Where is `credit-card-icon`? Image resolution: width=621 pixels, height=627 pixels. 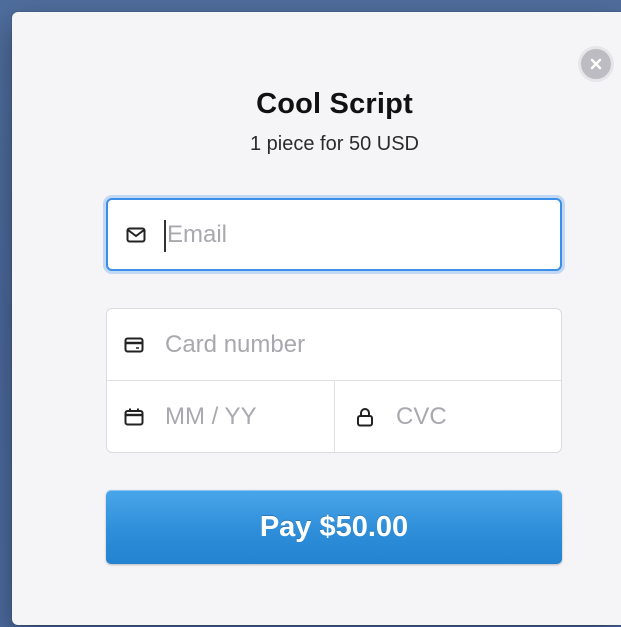
credit-card-icon is located at coordinates (134, 345).